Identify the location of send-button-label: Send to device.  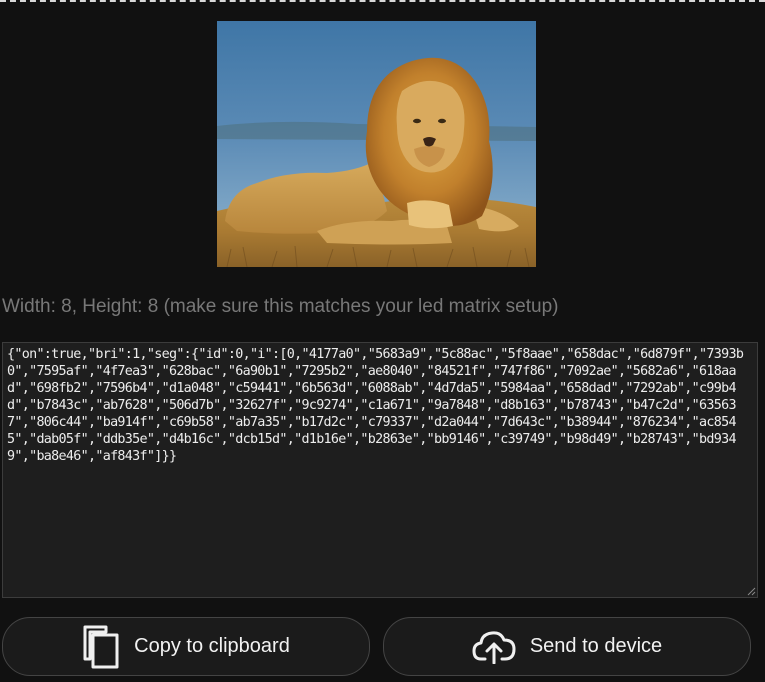
(596, 646).